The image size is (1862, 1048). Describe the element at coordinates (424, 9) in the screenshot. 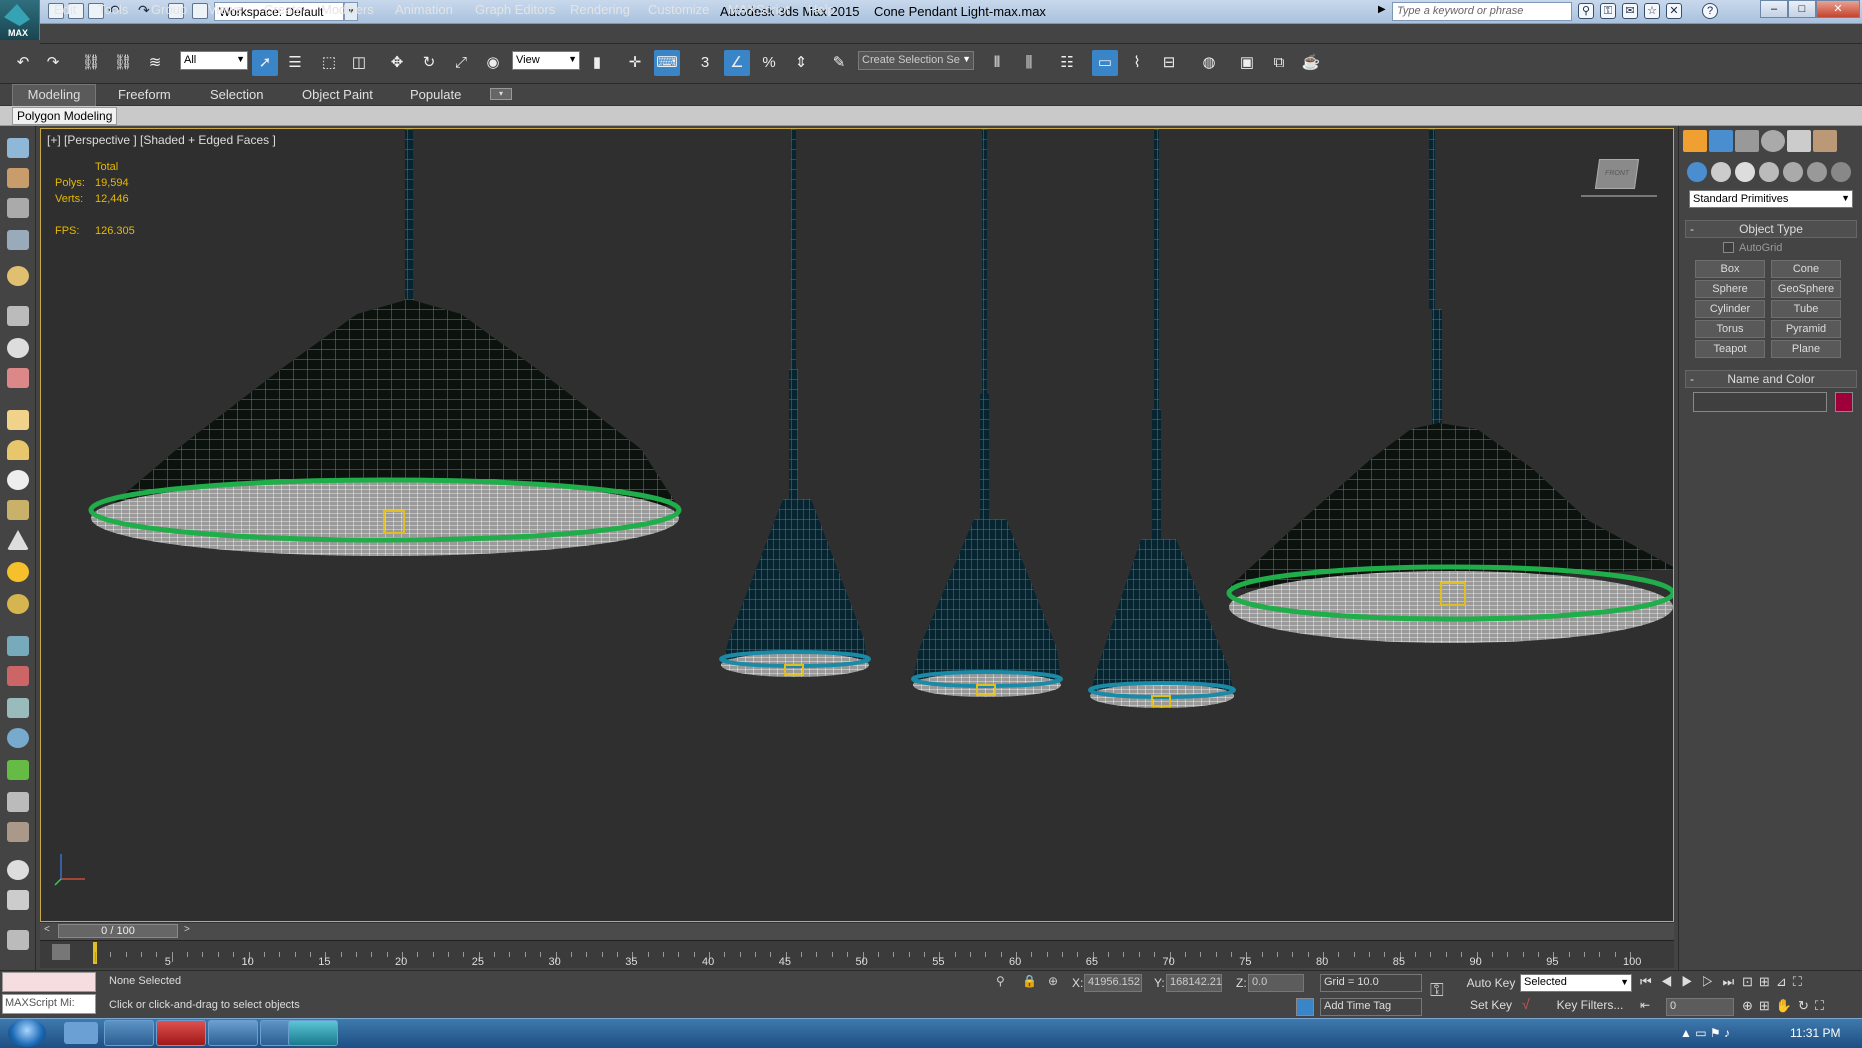

I see `menu-animation: Animation` at that location.